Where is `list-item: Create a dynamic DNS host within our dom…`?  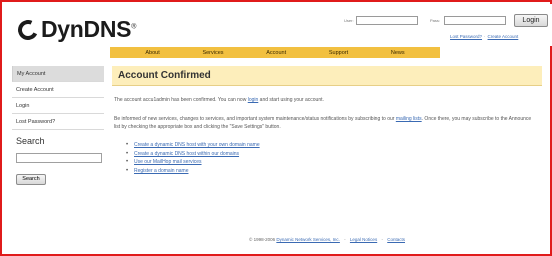 list-item: Create a dynamic DNS host within our dom… is located at coordinates (334, 154).